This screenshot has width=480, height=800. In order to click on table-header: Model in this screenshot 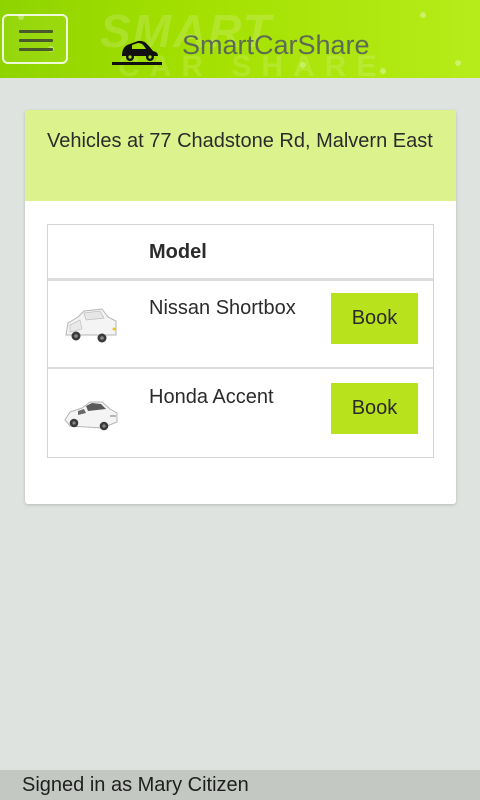, I will do `click(240, 253)`.